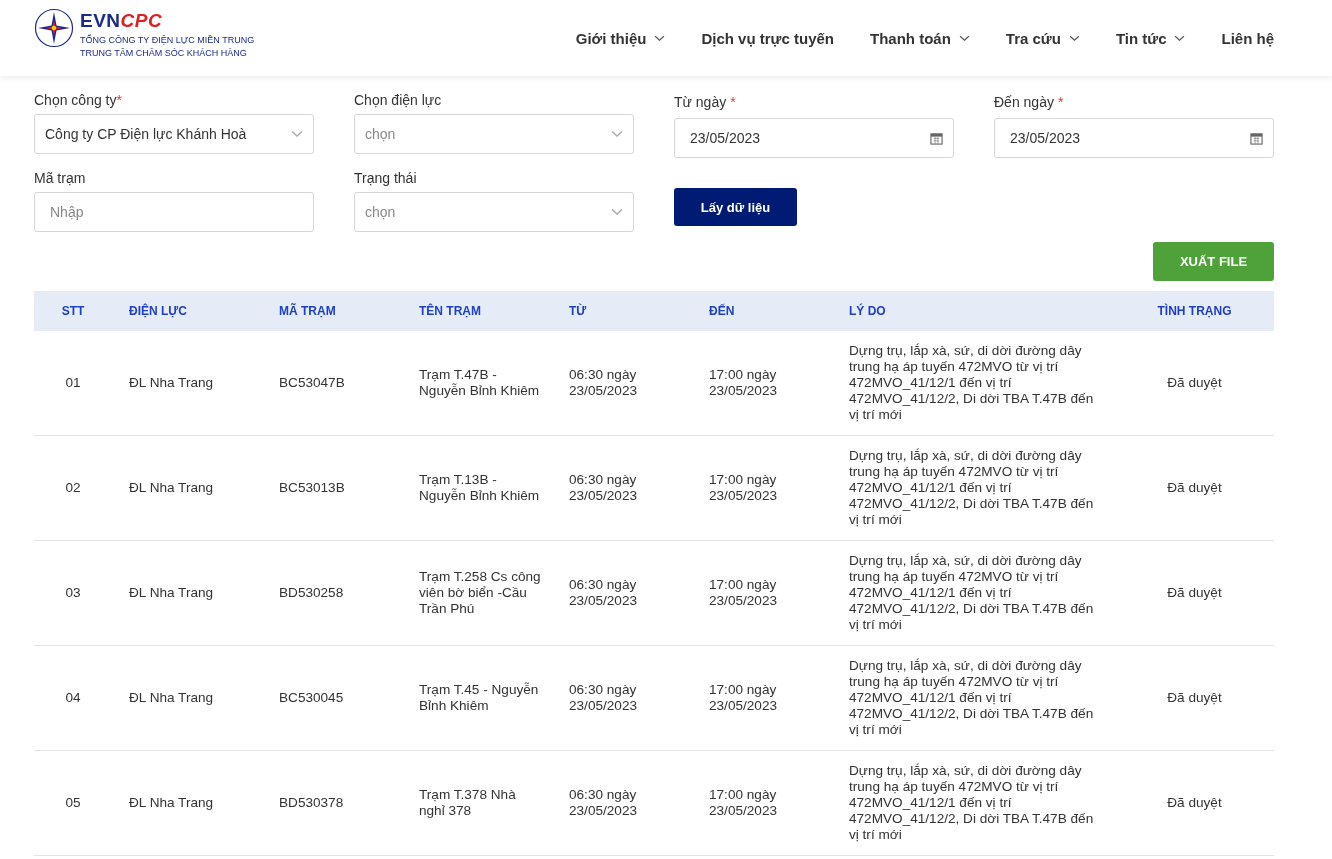  What do you see at coordinates (311, 697) in the screenshot?
I see `station-code-cell: BC530045` at bounding box center [311, 697].